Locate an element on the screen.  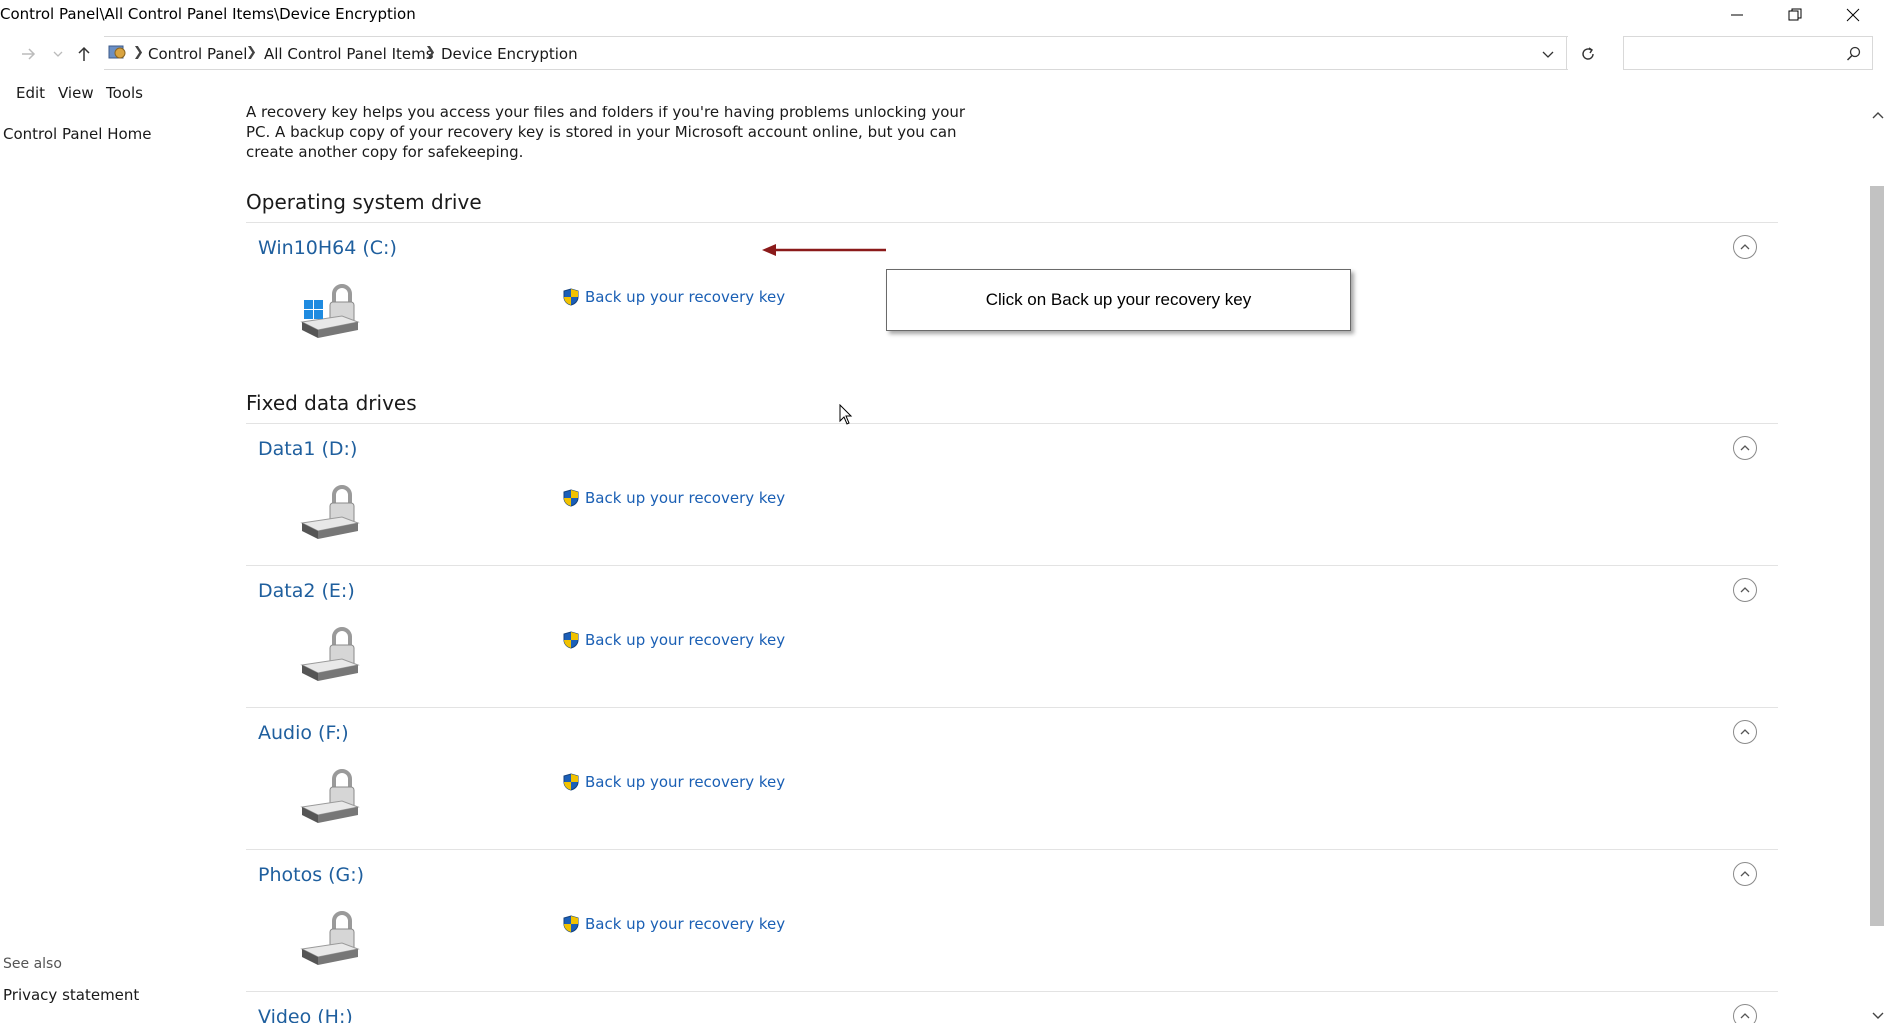
callout-text: Click on Back up your recovery key is located at coordinates (1118, 299).